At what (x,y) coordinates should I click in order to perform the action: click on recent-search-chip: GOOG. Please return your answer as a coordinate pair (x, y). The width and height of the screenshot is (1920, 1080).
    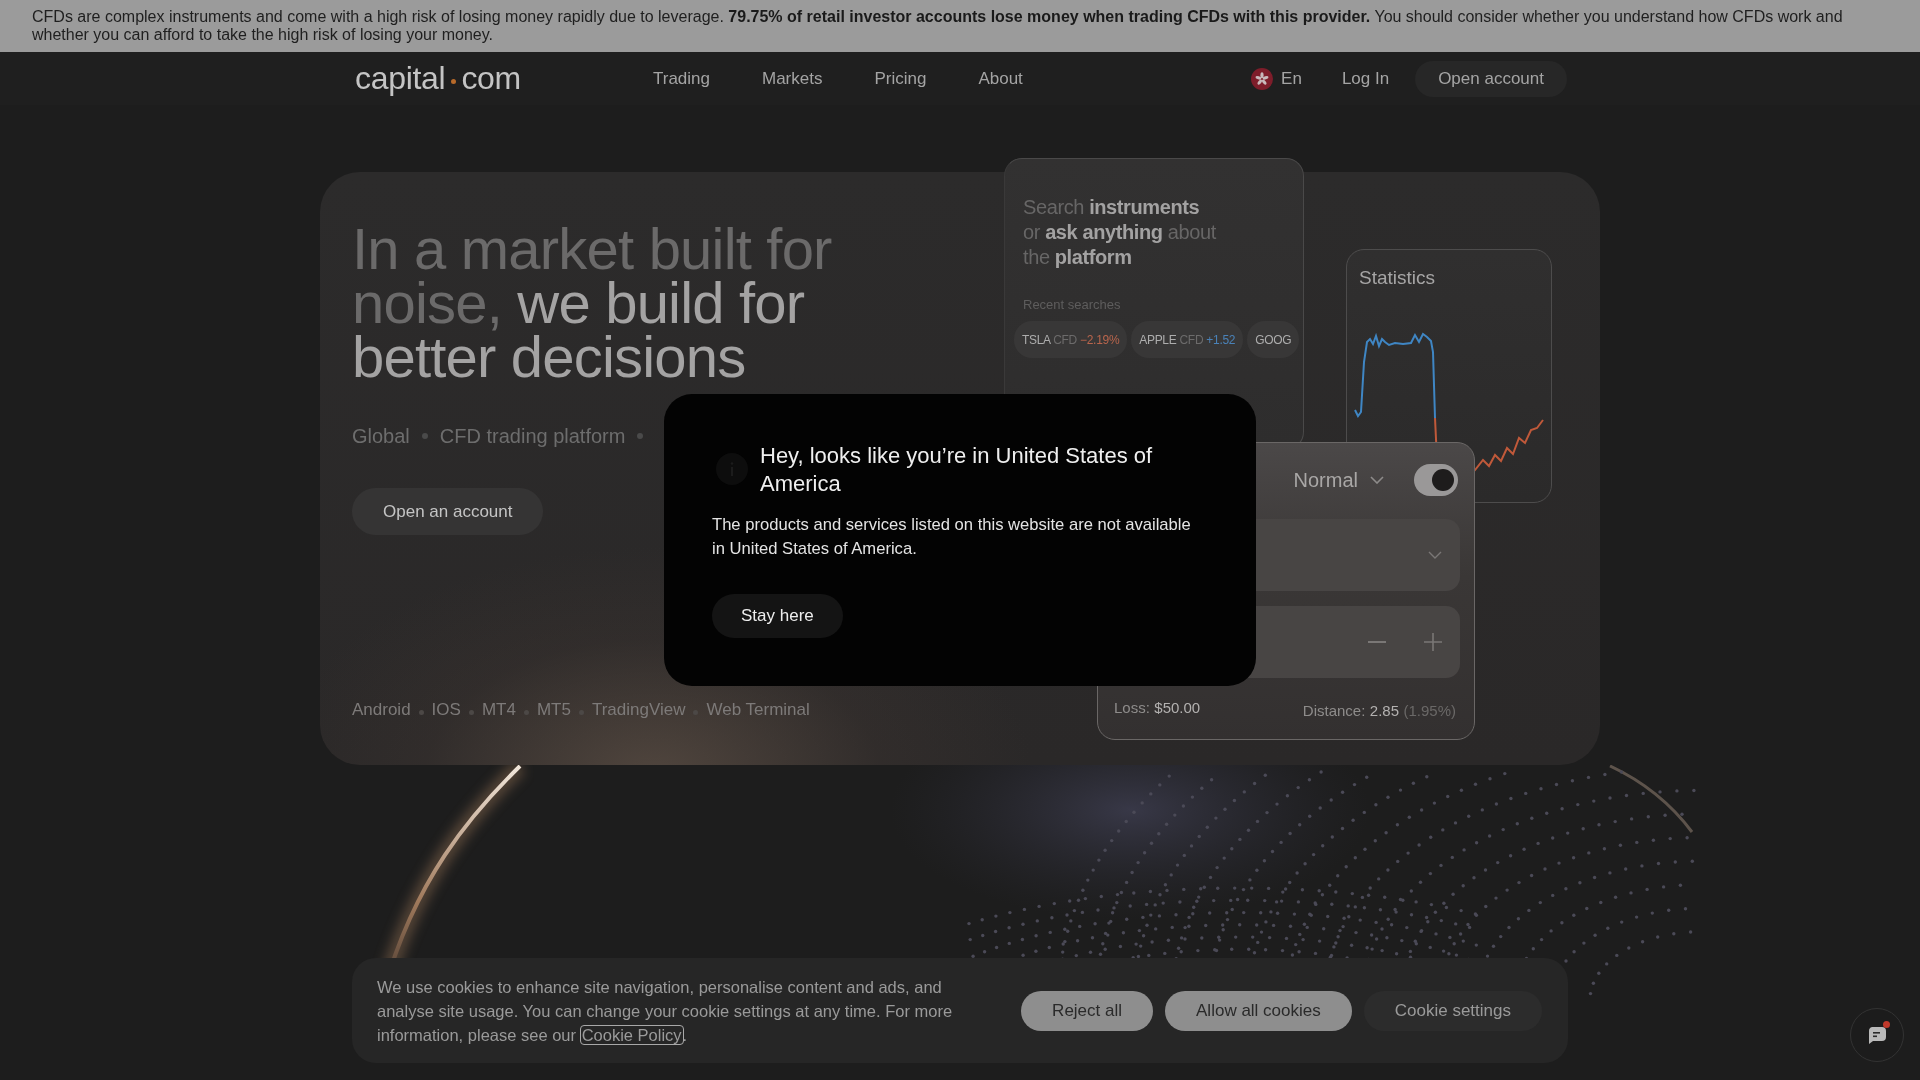
    Looking at the image, I should click on (1273, 339).